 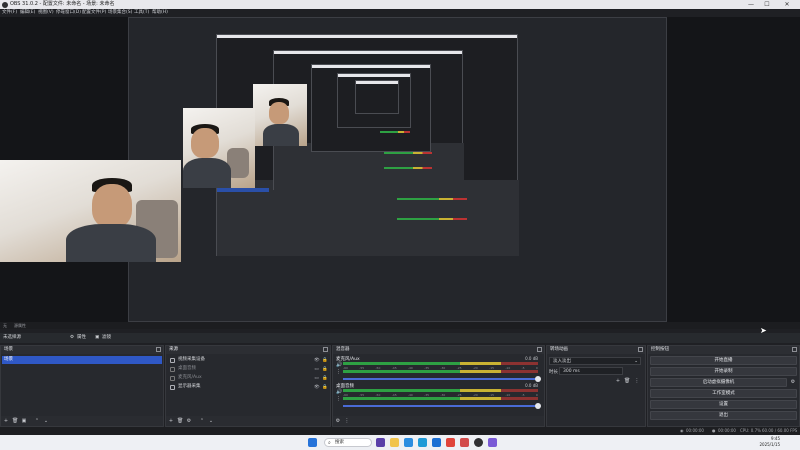 I want to click on speaker-icon, so click(x=172, y=369).